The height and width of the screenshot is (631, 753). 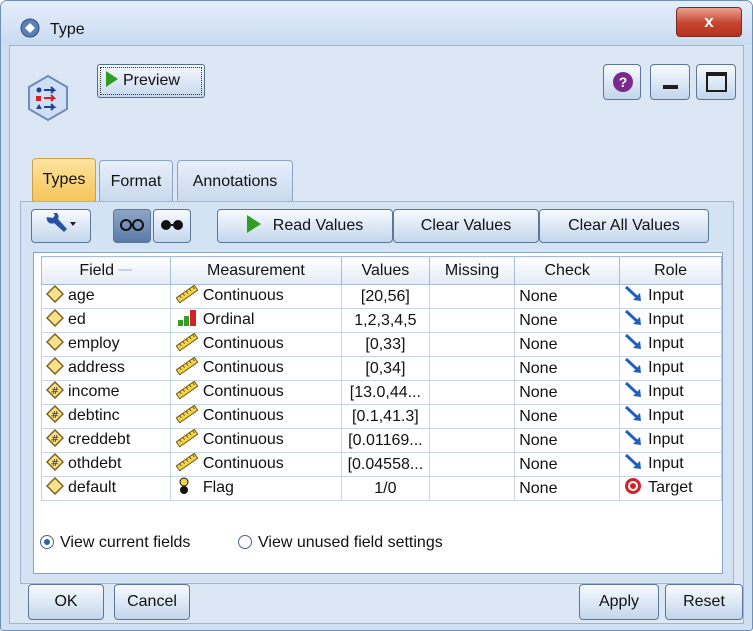 What do you see at coordinates (305, 226) in the screenshot?
I see `read-values-button: Read Values` at bounding box center [305, 226].